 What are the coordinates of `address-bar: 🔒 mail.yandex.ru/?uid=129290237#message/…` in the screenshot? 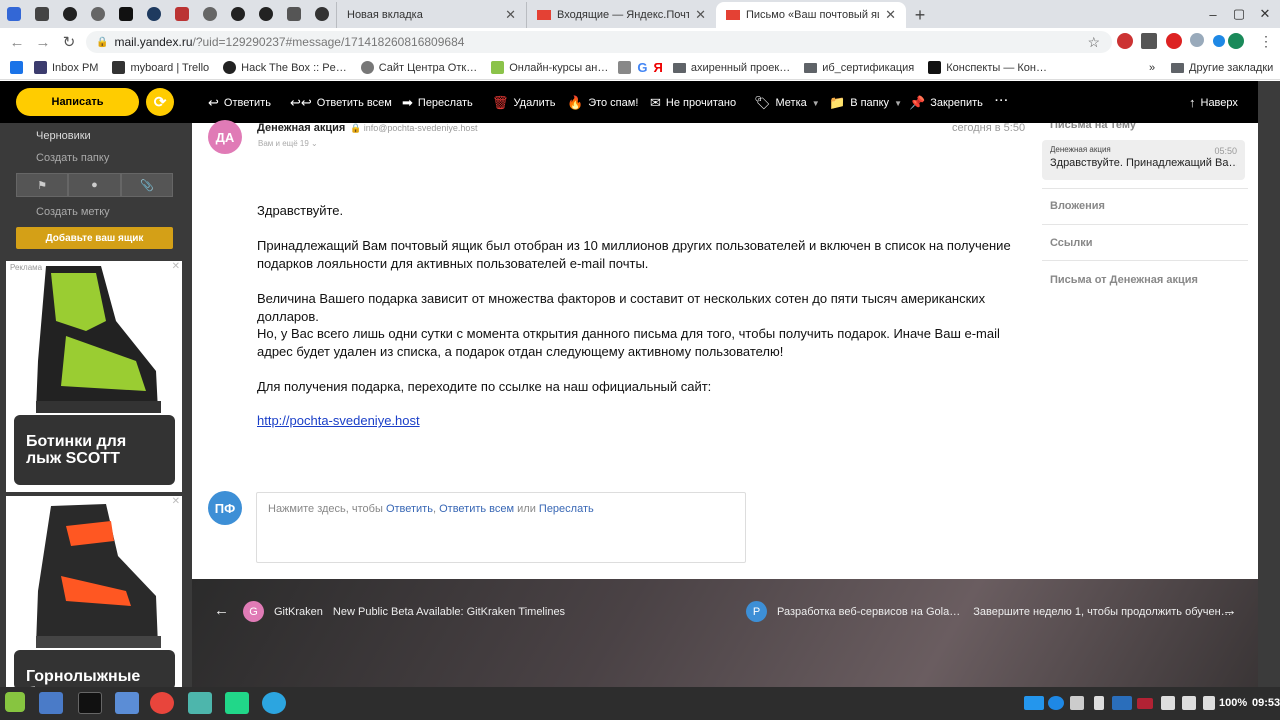 It's located at (599, 42).